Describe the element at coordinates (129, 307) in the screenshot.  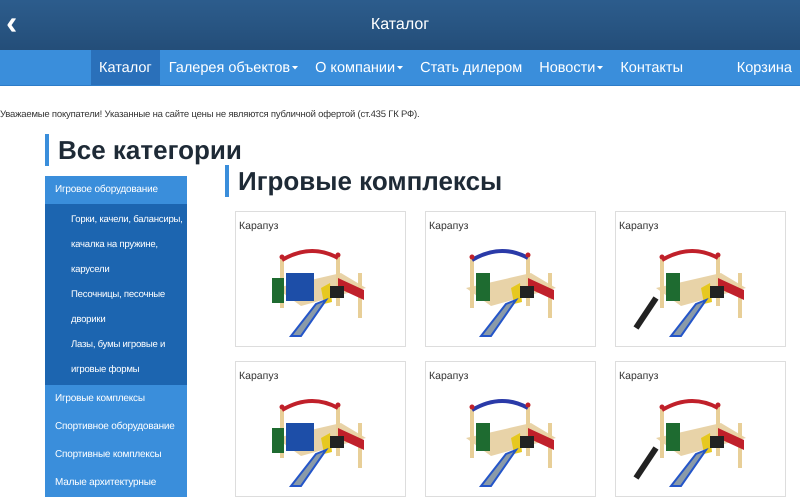
I see `subcategory-link: Песочницы, песочные дворики` at that location.